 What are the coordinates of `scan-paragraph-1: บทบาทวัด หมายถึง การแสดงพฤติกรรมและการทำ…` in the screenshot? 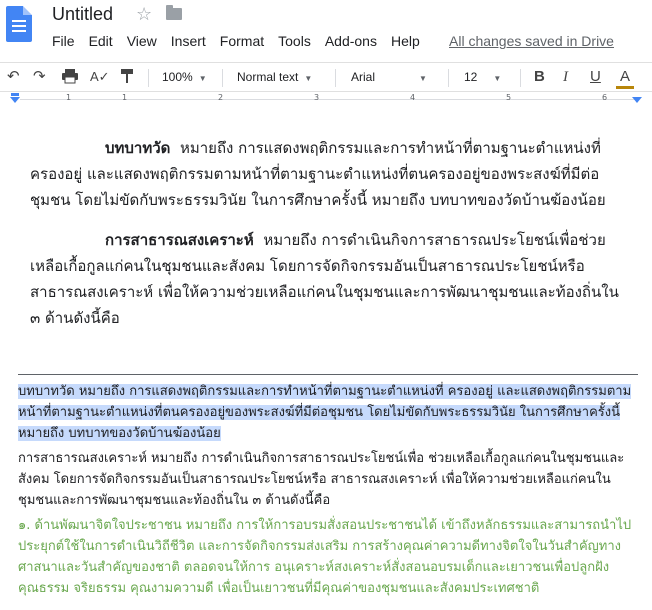 It's located at (330, 174).